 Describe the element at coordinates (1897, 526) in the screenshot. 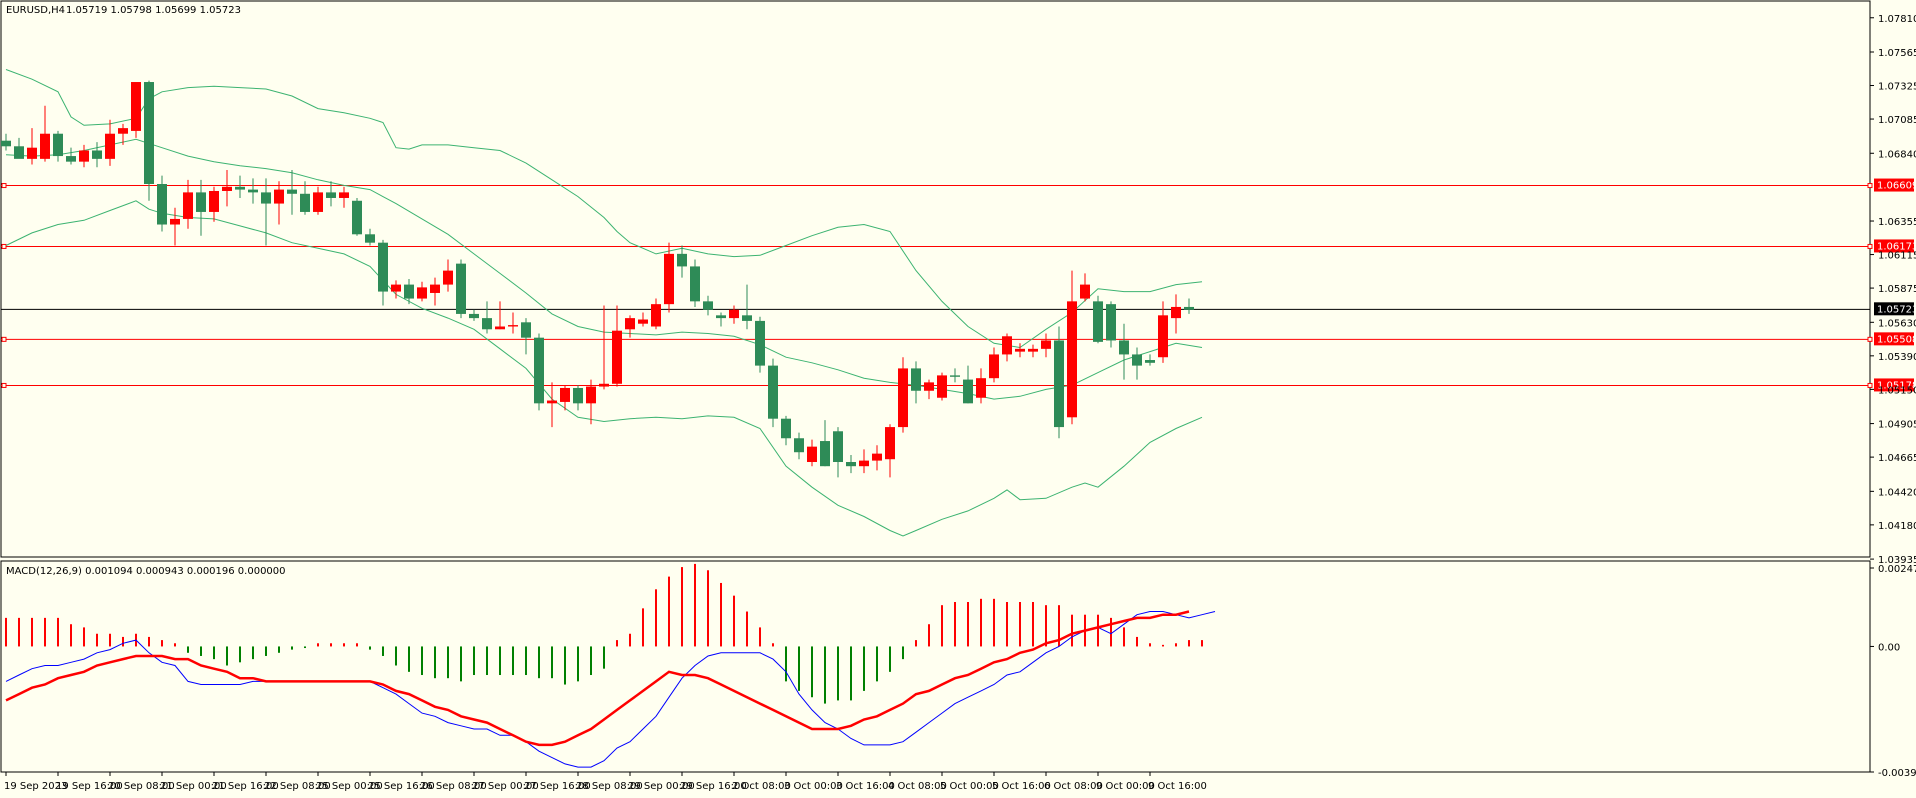

I see `price-tick-label: 1.04180` at that location.